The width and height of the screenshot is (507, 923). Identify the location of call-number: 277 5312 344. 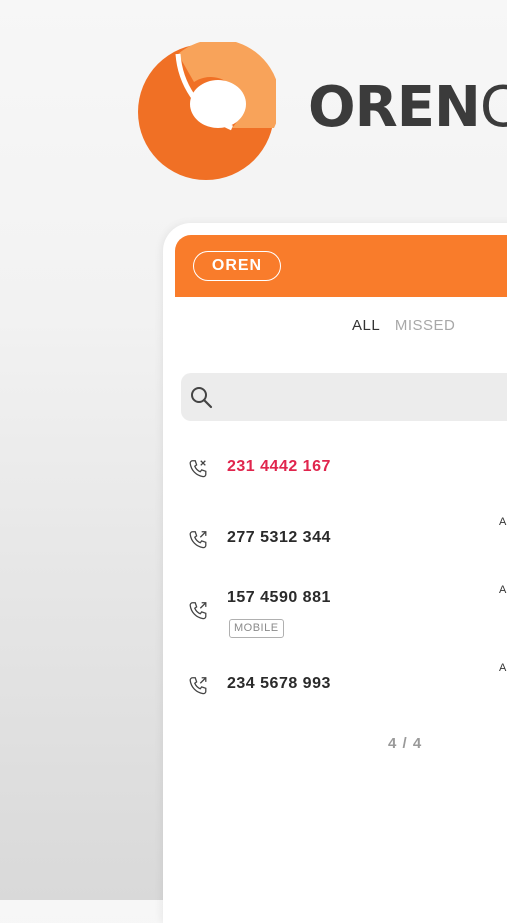
(279, 537).